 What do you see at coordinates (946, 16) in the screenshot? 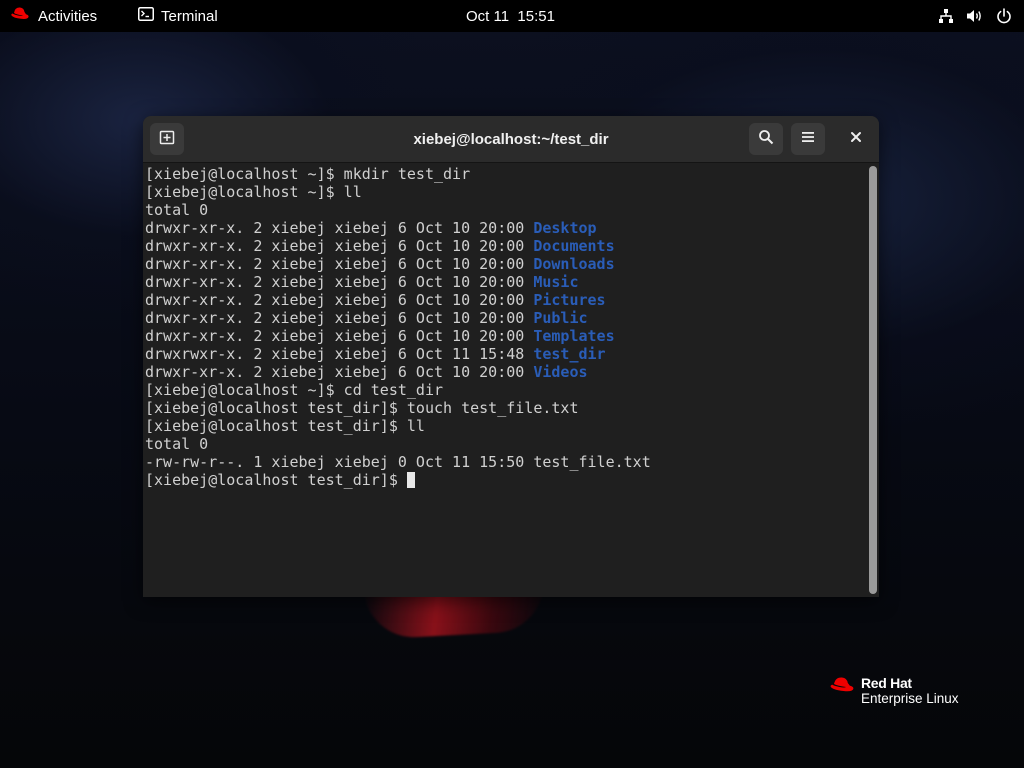
I see `network-icon` at bounding box center [946, 16].